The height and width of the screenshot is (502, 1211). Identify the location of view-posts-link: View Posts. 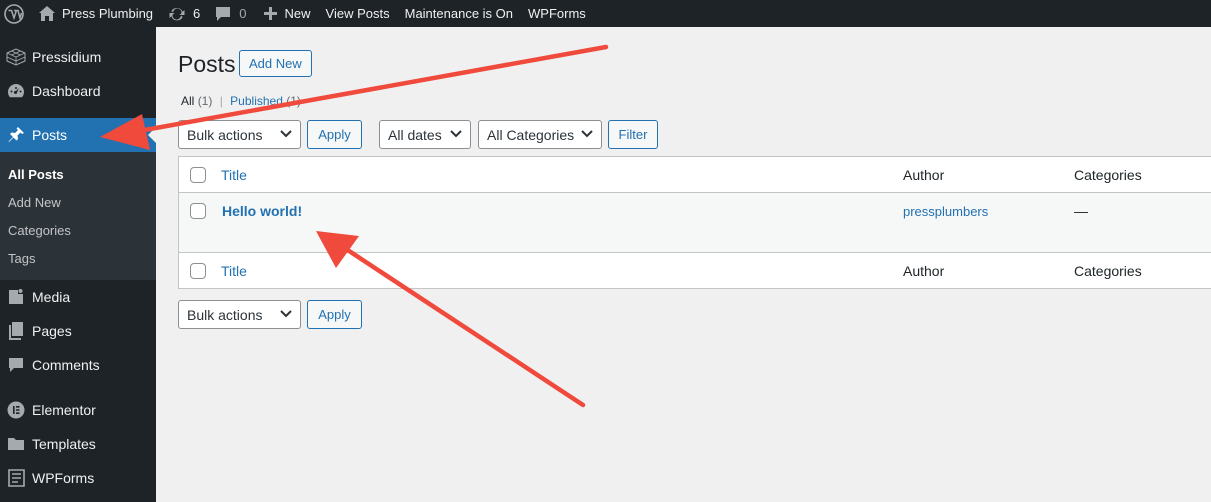
(358, 13).